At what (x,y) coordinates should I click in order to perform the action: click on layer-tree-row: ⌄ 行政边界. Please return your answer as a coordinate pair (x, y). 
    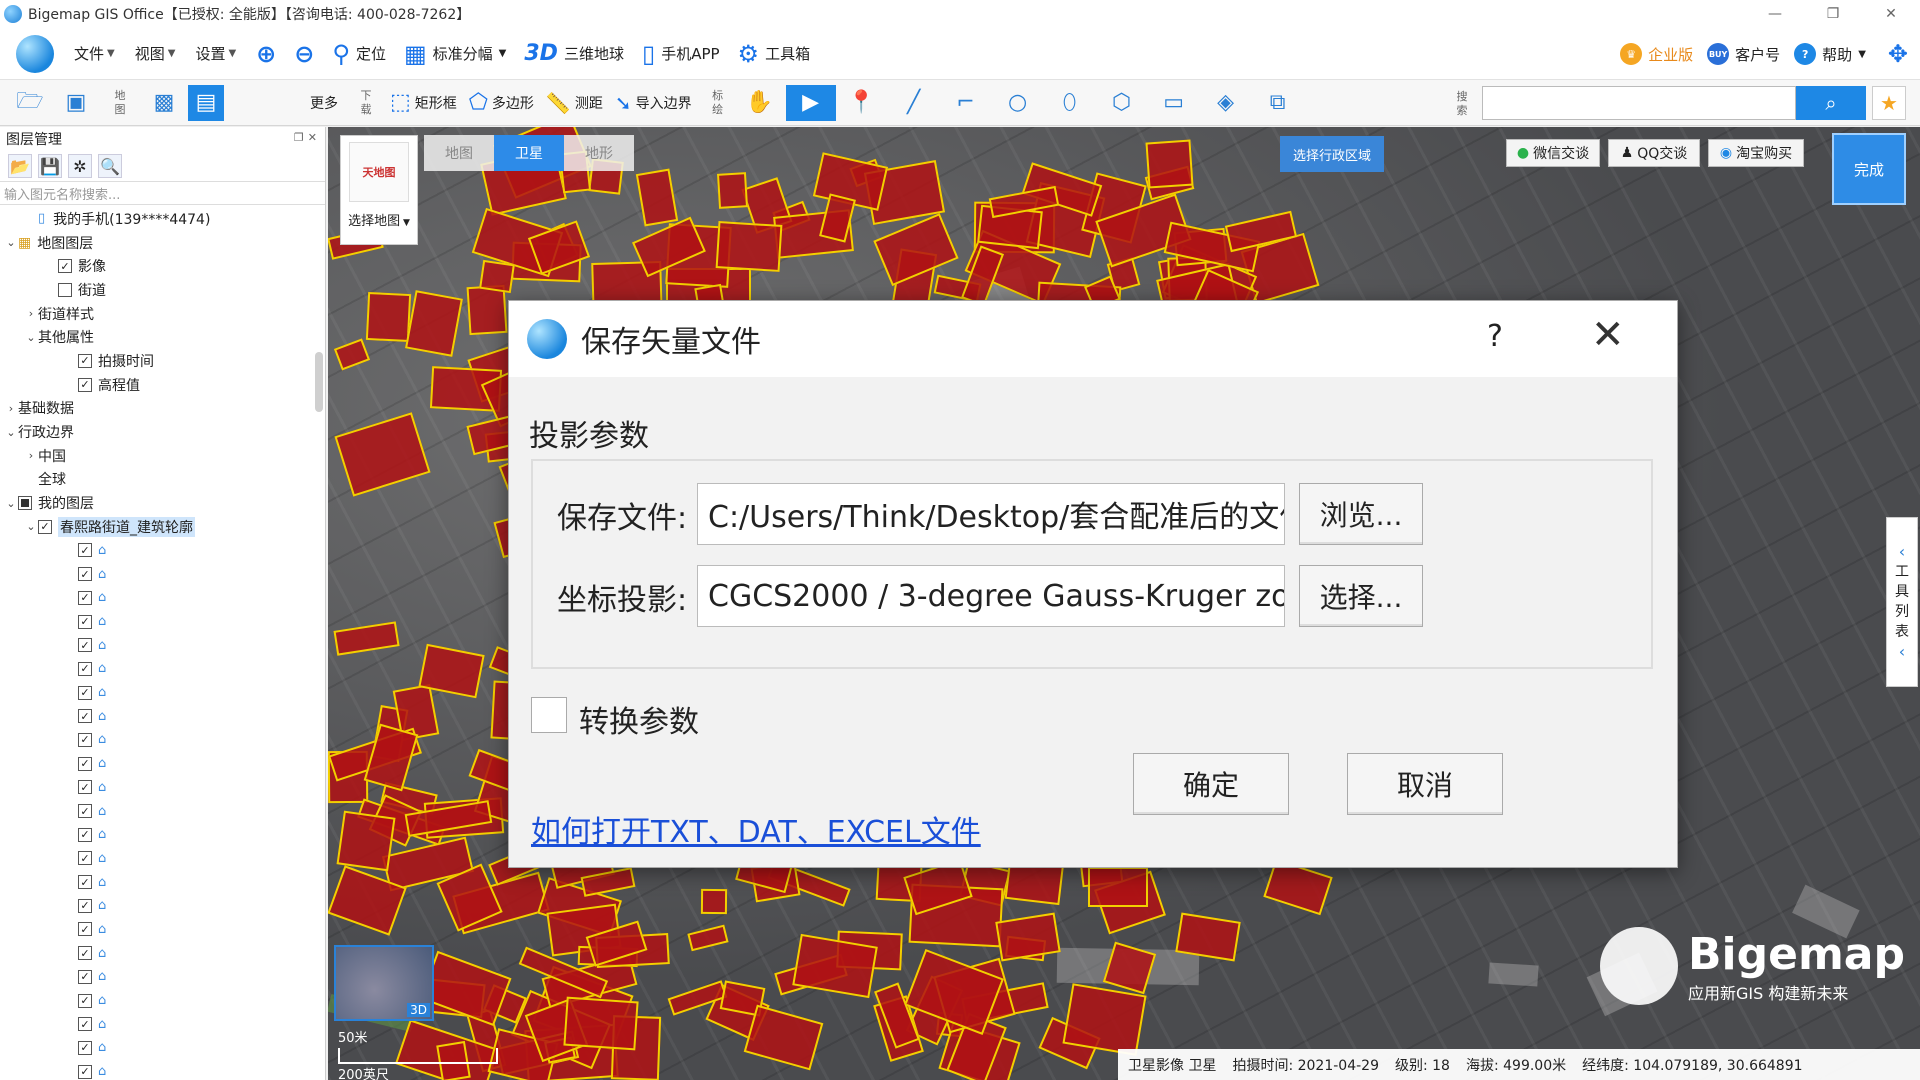
    Looking at the image, I should click on (162, 432).